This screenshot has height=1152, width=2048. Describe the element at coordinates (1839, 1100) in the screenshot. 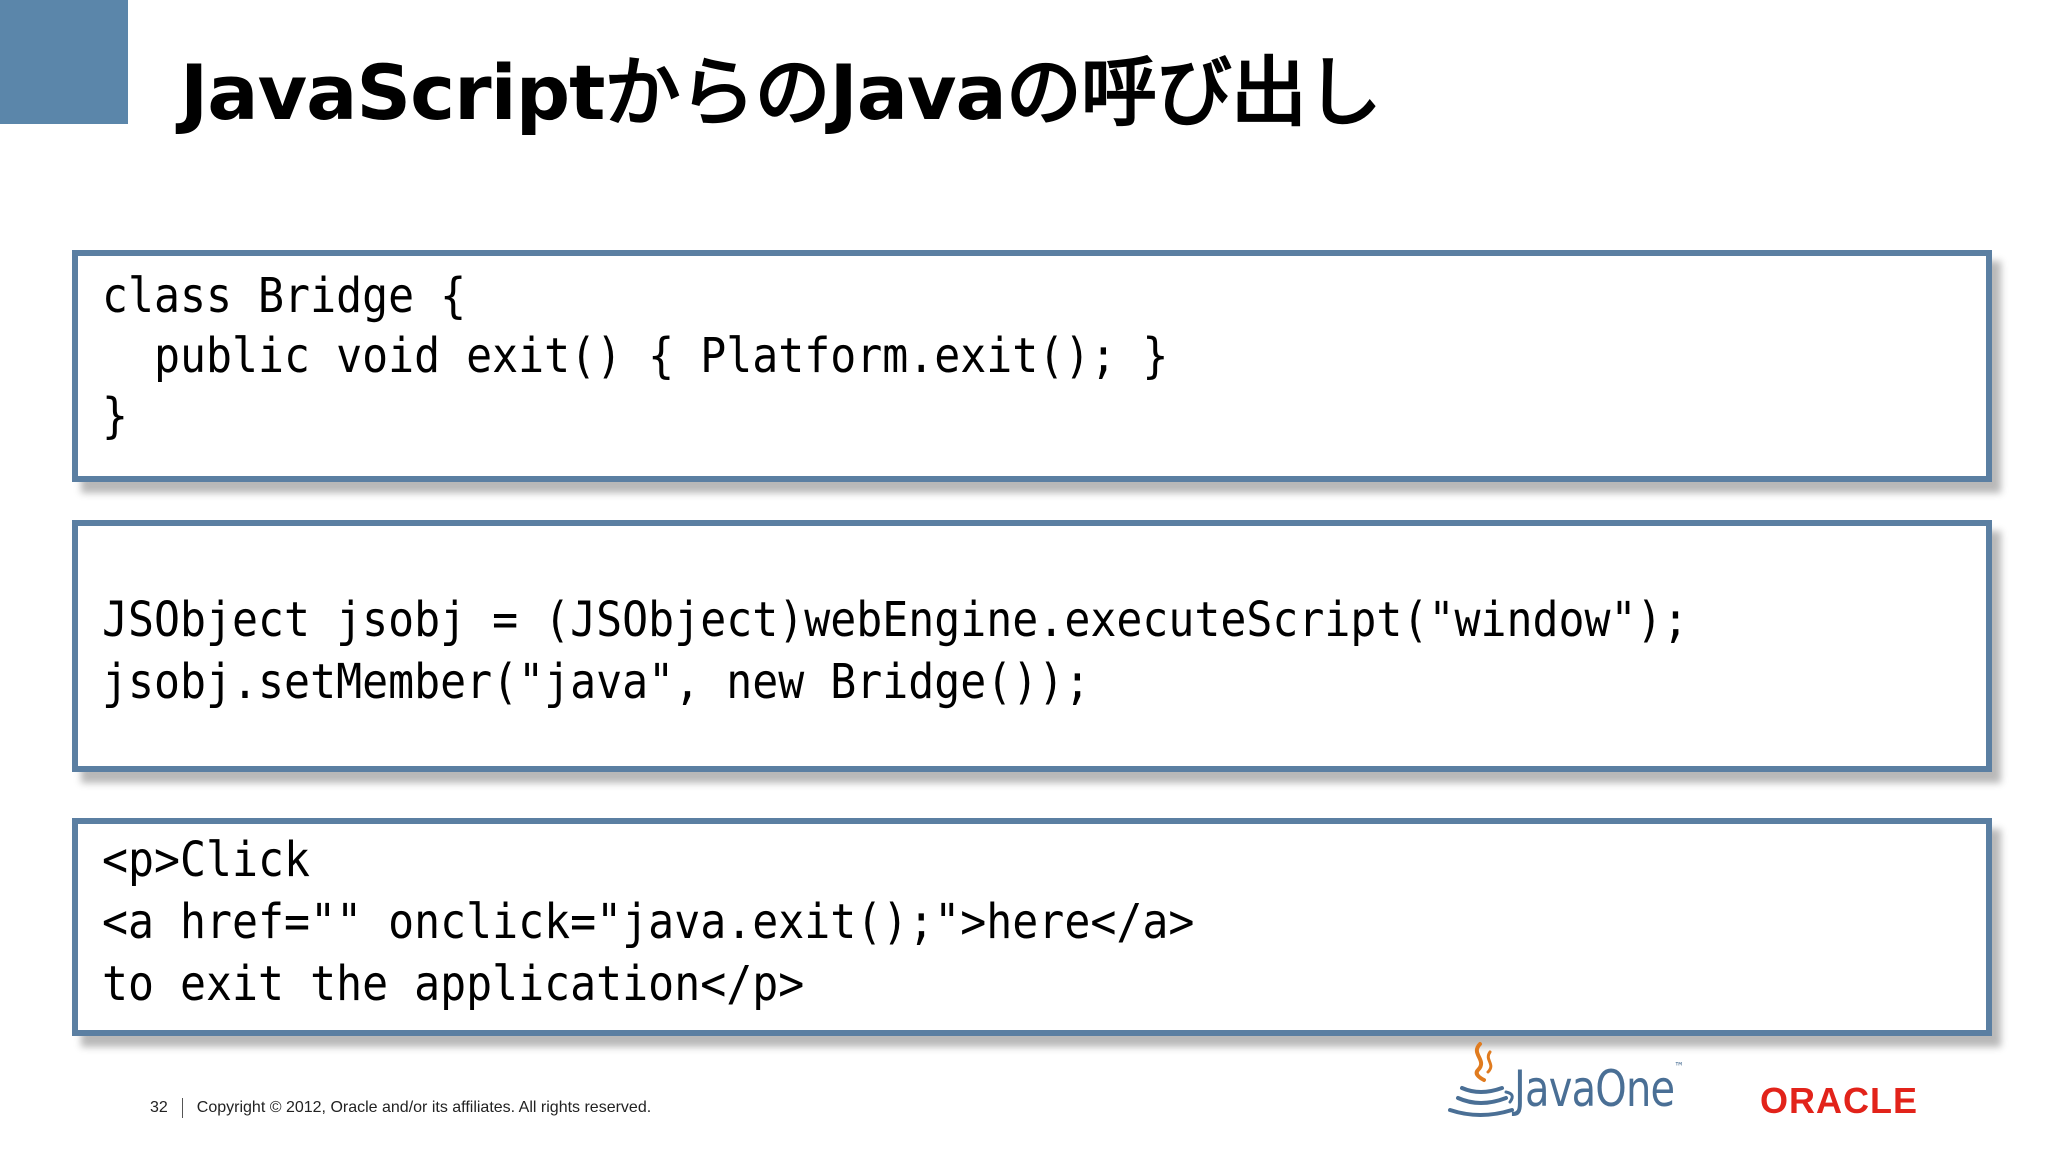

I see `oracle-logo: ORACLE` at that location.